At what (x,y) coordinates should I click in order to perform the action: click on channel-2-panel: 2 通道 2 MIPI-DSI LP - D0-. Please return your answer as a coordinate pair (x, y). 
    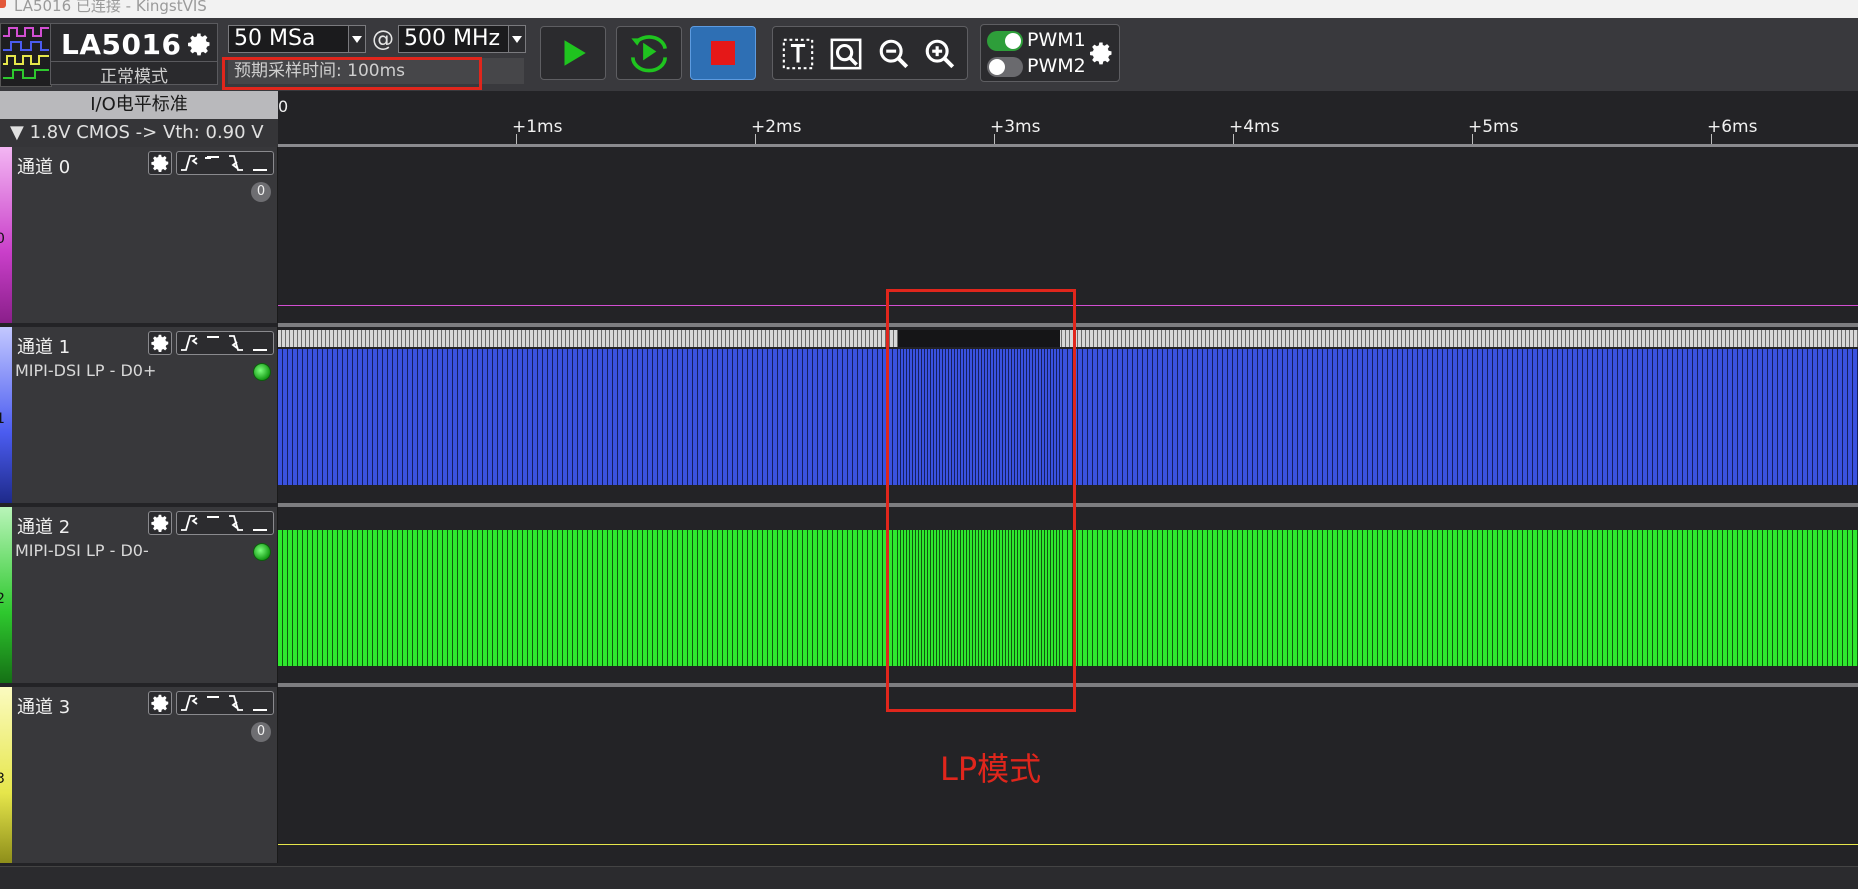
    Looking at the image, I should click on (139, 595).